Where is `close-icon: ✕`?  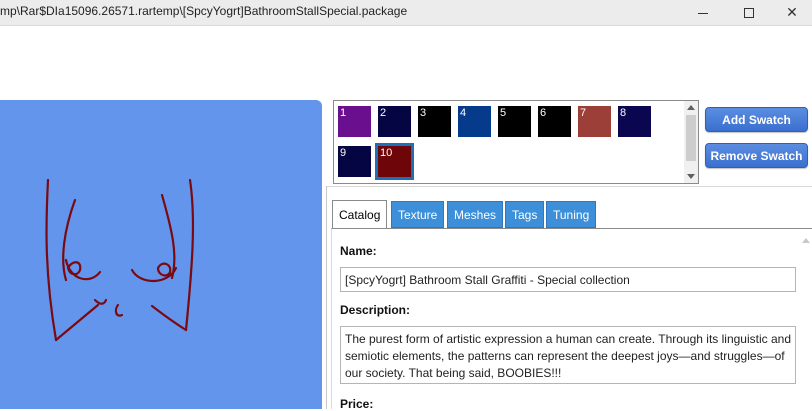 close-icon: ✕ is located at coordinates (792, 13).